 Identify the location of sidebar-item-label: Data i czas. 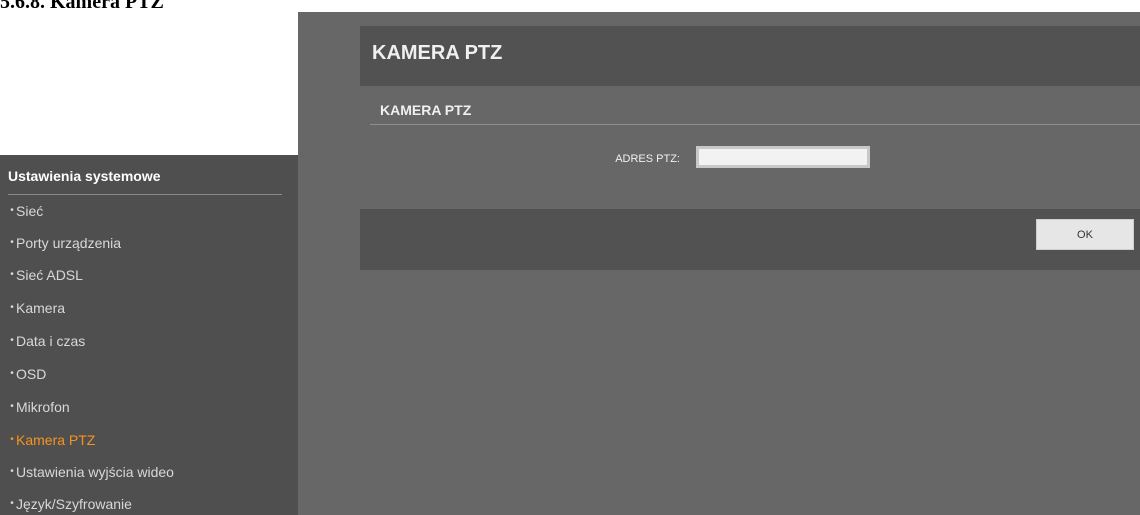
(51, 341).